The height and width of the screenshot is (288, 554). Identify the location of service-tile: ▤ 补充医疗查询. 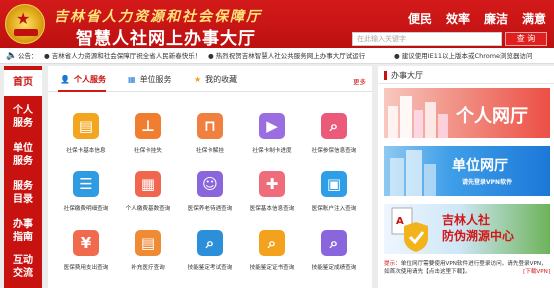
(148, 253).